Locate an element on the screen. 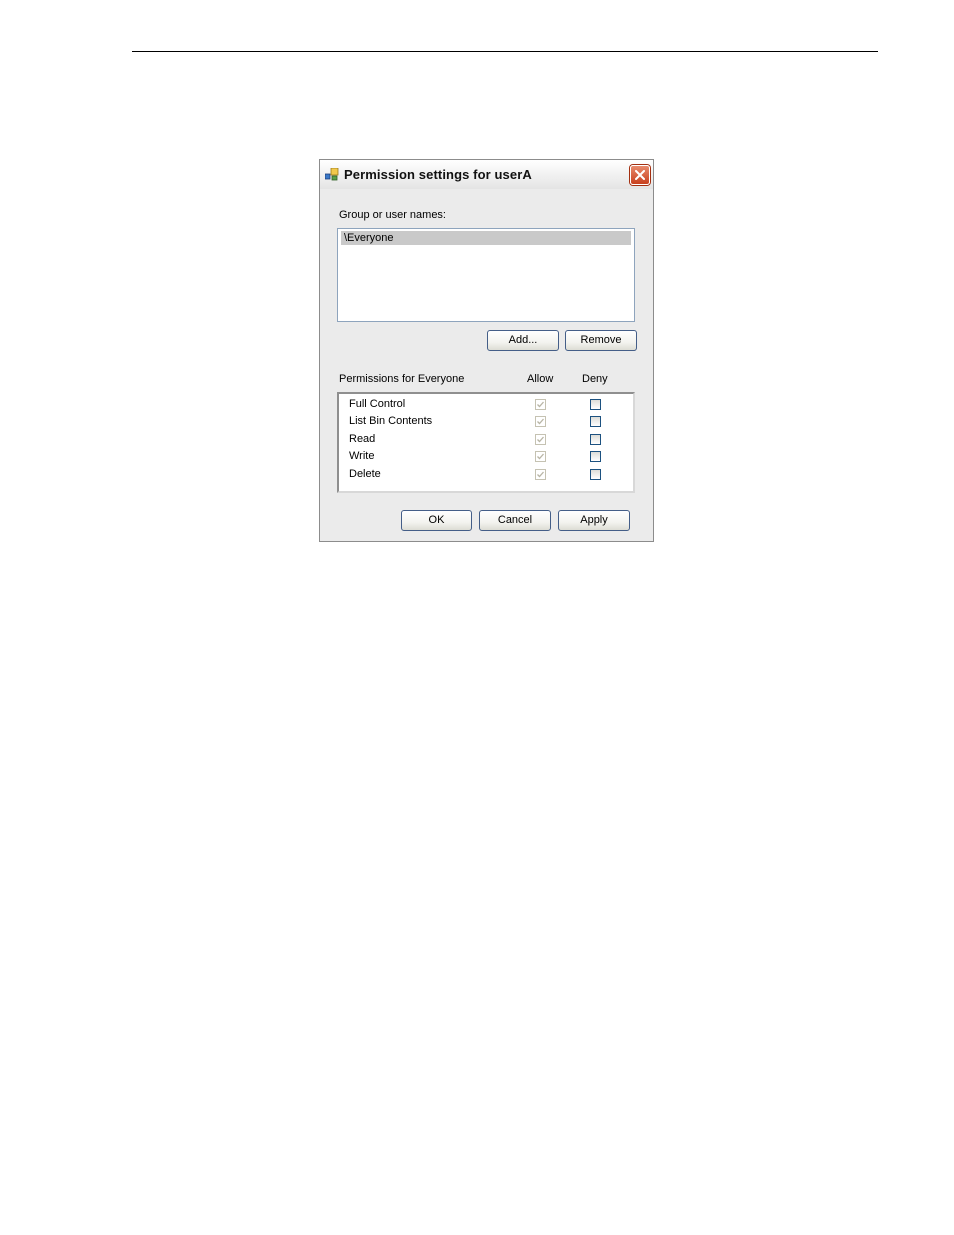 This screenshot has height=1235, width=954. permission-name: Read is located at coordinates (362, 439).